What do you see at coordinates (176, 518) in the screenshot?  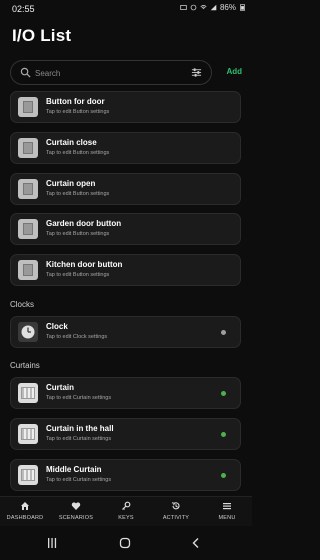 I see `nav-label: ACTIVITY` at bounding box center [176, 518].